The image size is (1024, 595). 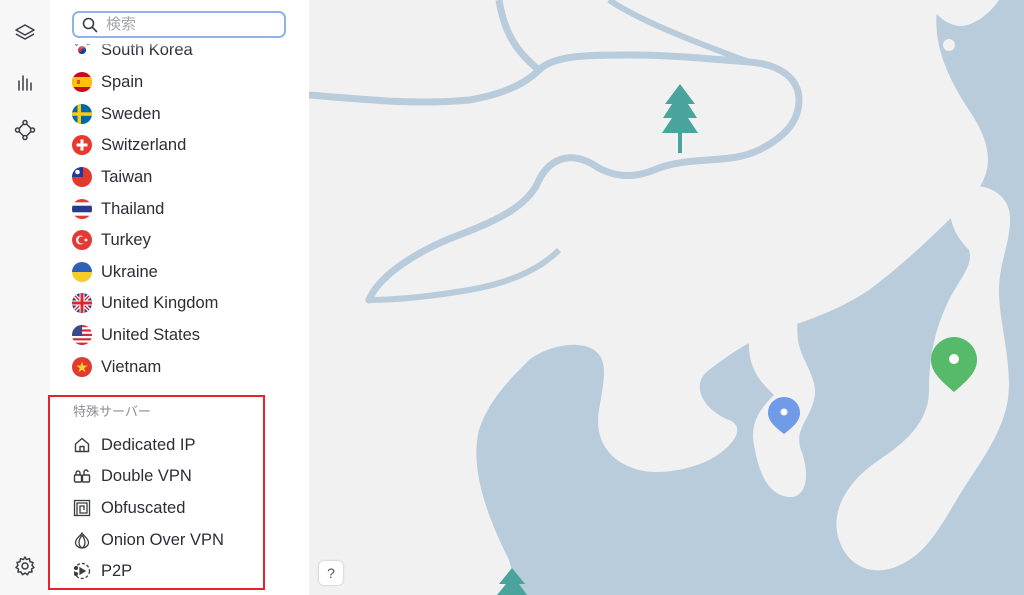 I want to click on country-item-taiwan: Taiwan, so click(x=187, y=177).